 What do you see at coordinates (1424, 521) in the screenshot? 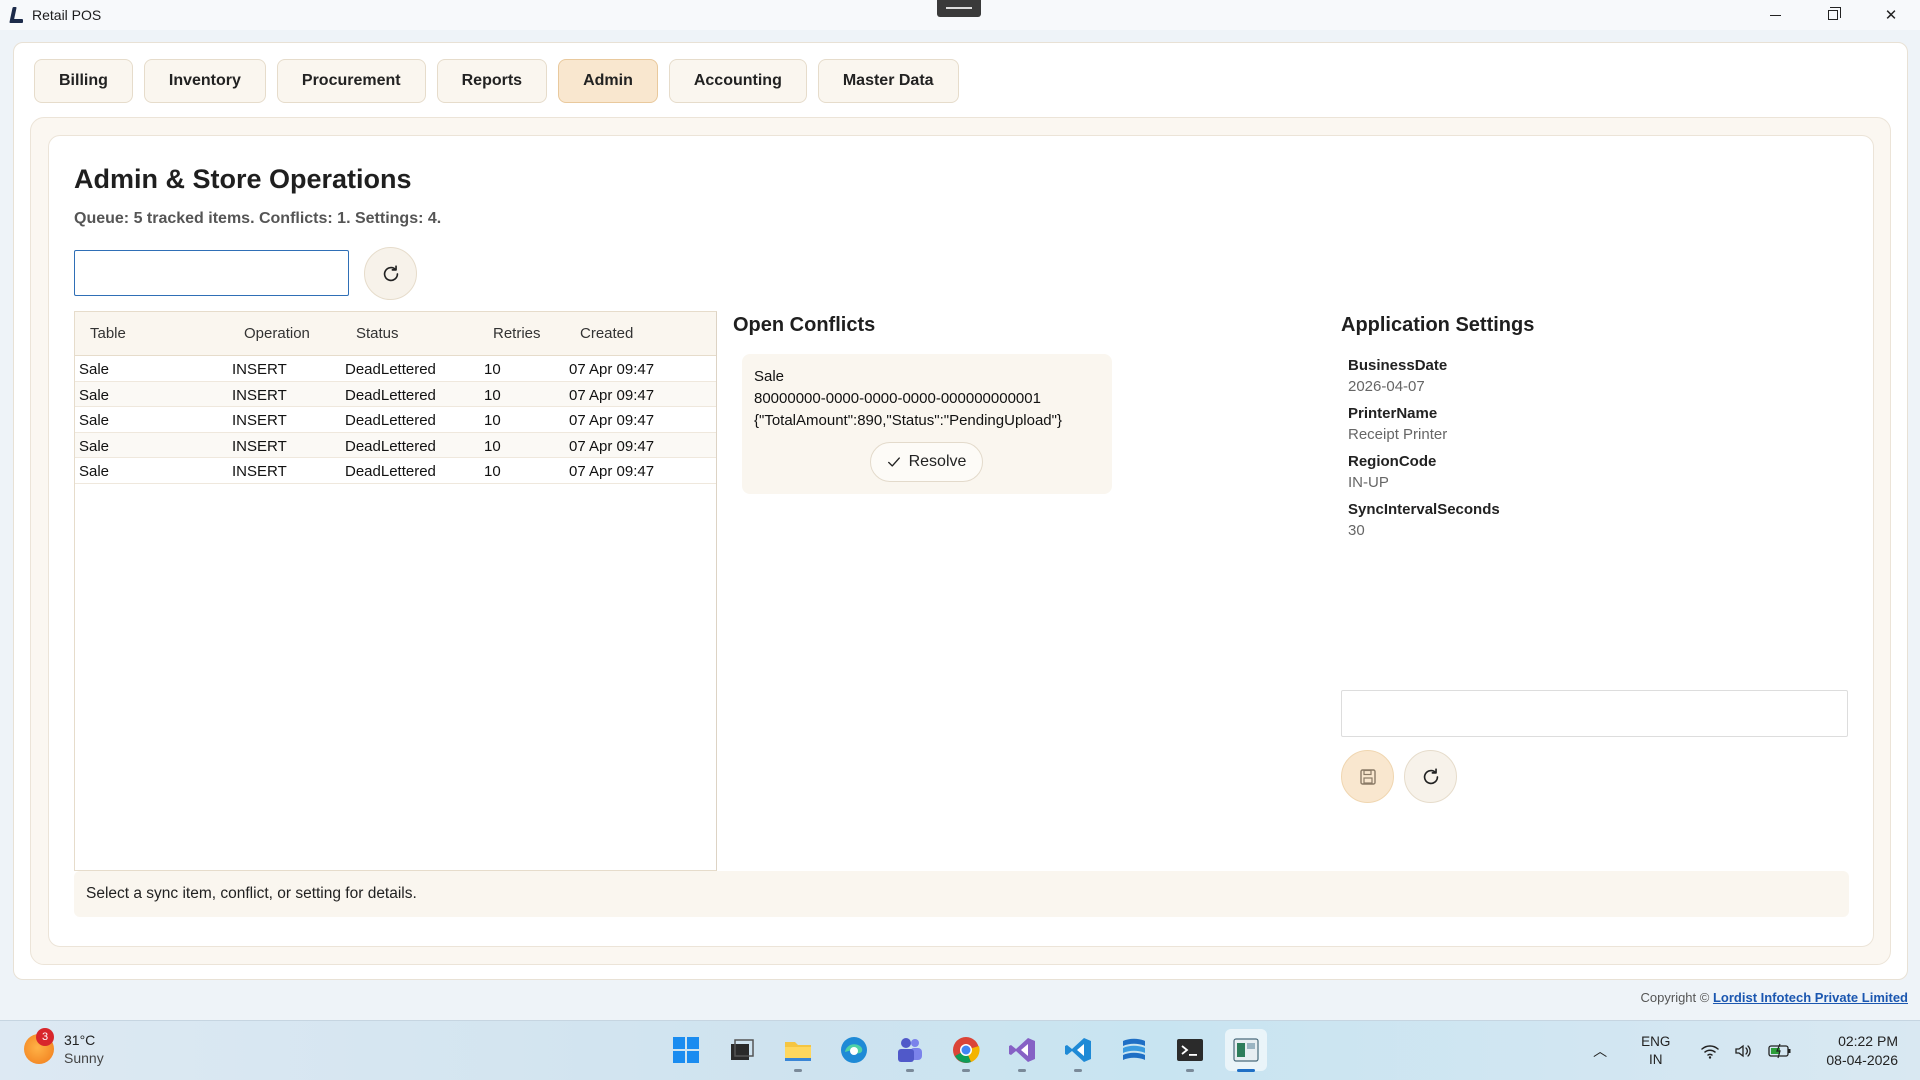
I see `setting-item: SyncIntervalSeconds 30` at bounding box center [1424, 521].